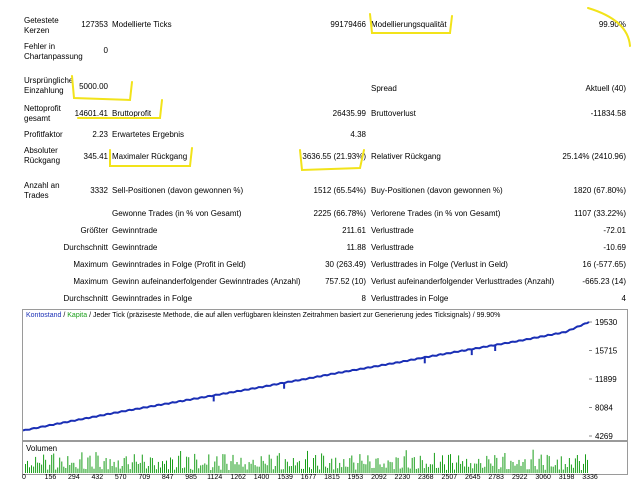 The image size is (640, 482). I want to click on y-tick-label: 4269, so click(604, 436).